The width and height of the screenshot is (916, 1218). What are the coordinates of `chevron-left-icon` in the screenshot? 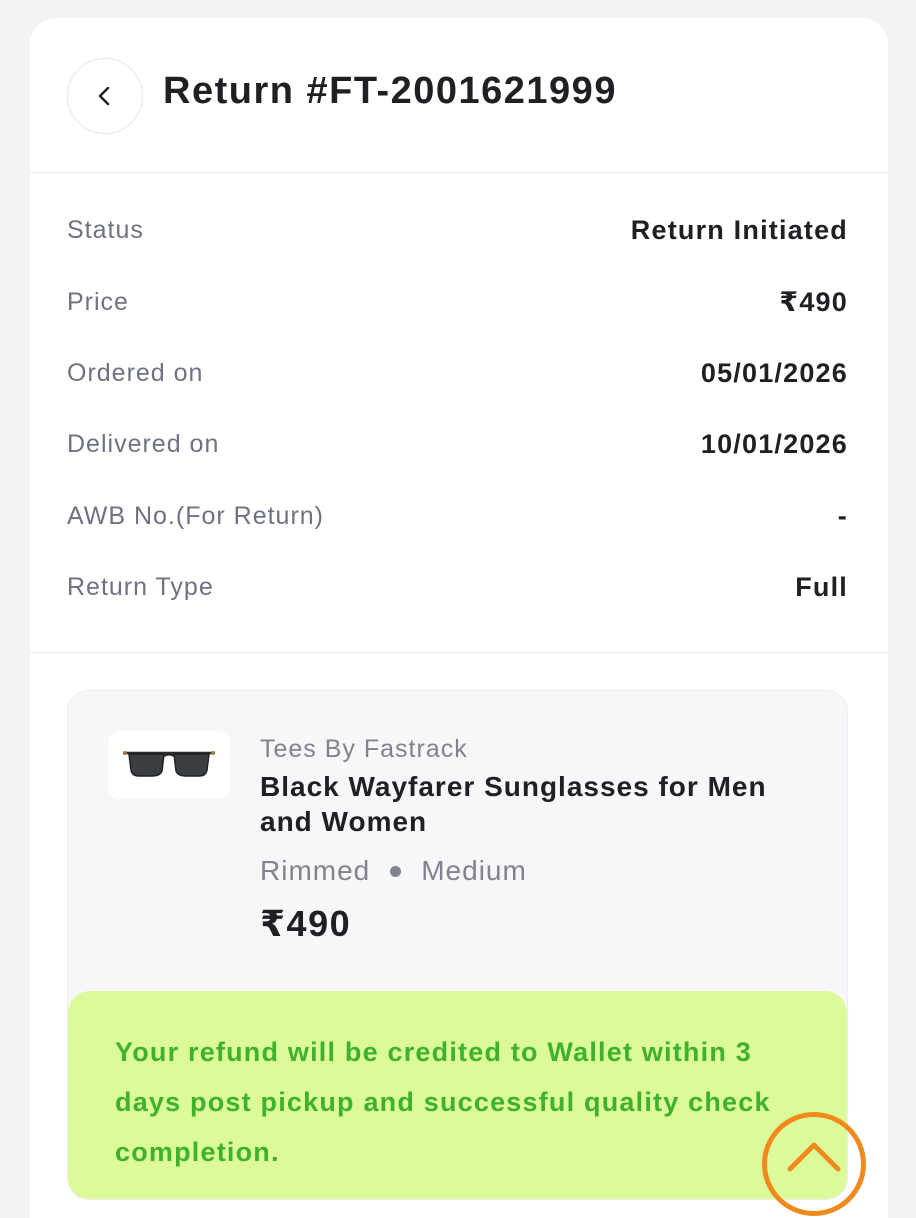 It's located at (104, 96).